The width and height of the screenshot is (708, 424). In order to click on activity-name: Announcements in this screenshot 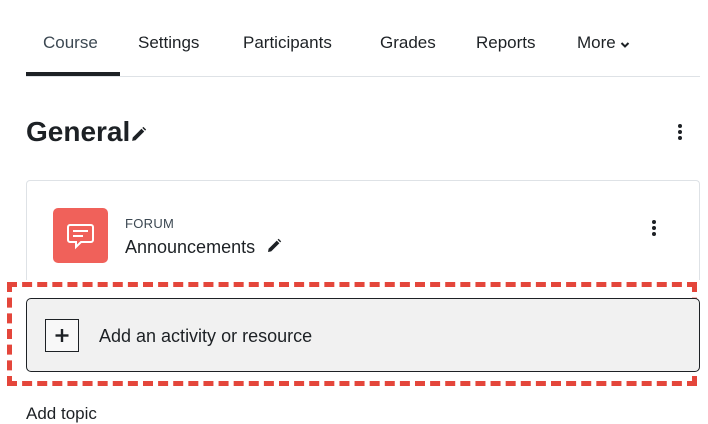, I will do `click(190, 247)`.